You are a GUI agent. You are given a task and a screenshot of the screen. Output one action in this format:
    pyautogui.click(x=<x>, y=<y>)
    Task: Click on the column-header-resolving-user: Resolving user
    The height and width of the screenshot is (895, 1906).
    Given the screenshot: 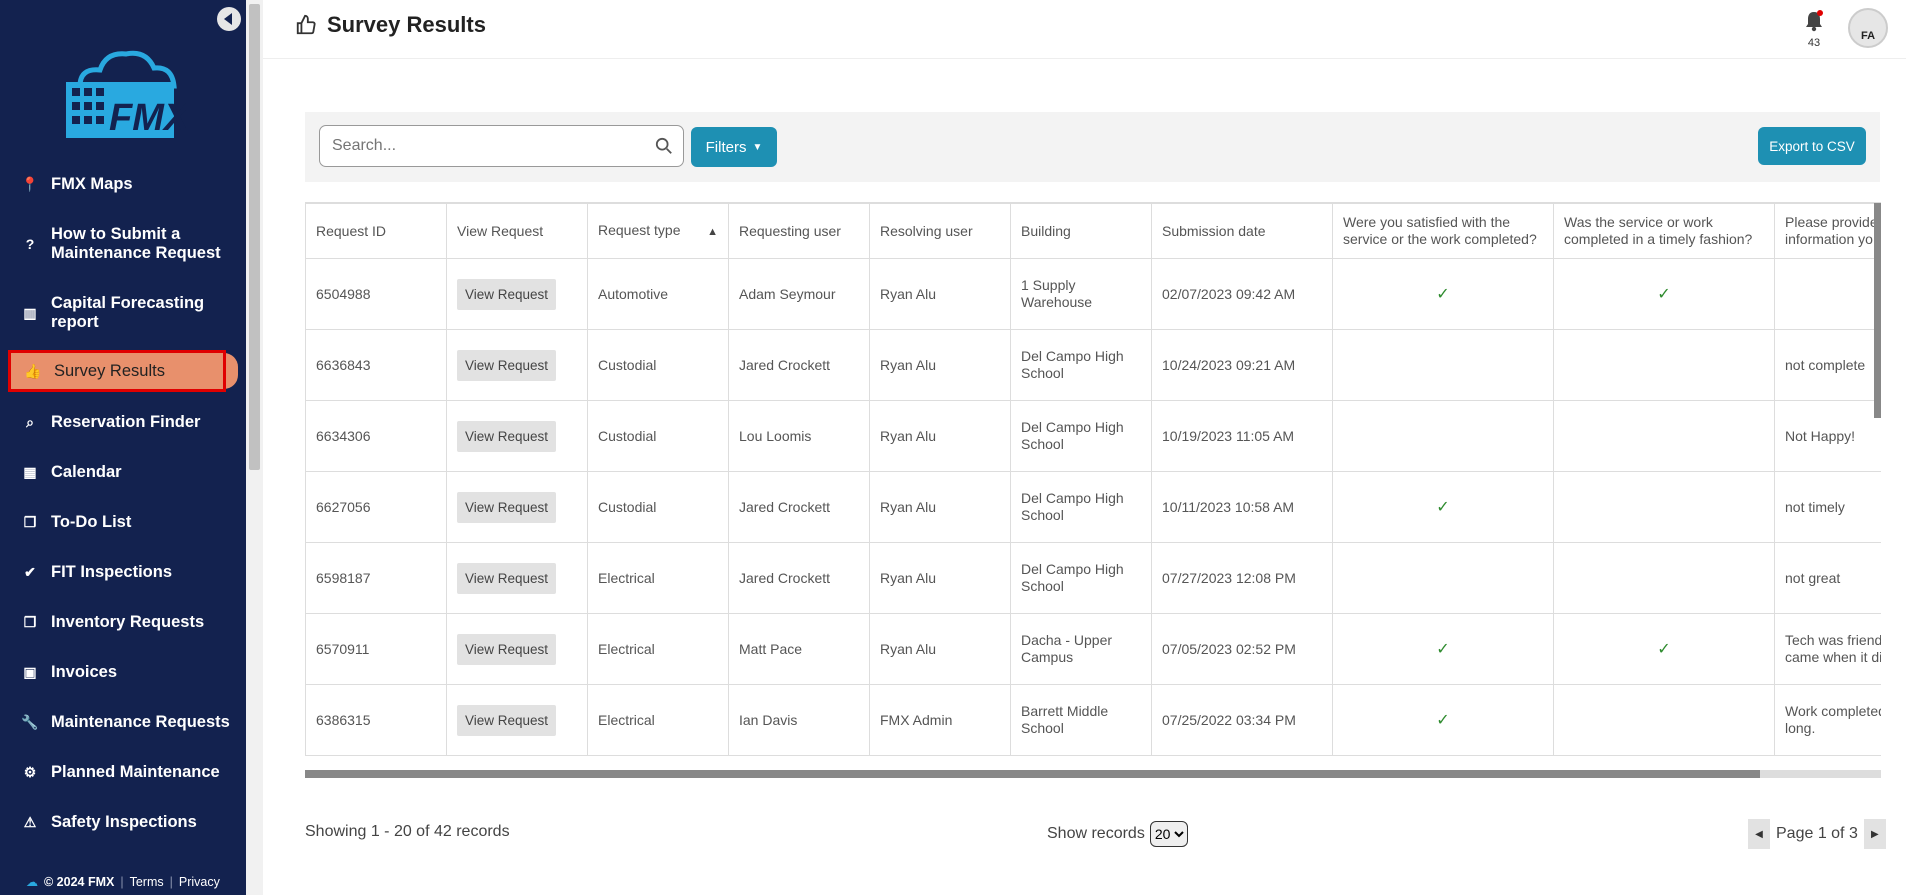 What is the action you would take?
    pyautogui.click(x=940, y=231)
    